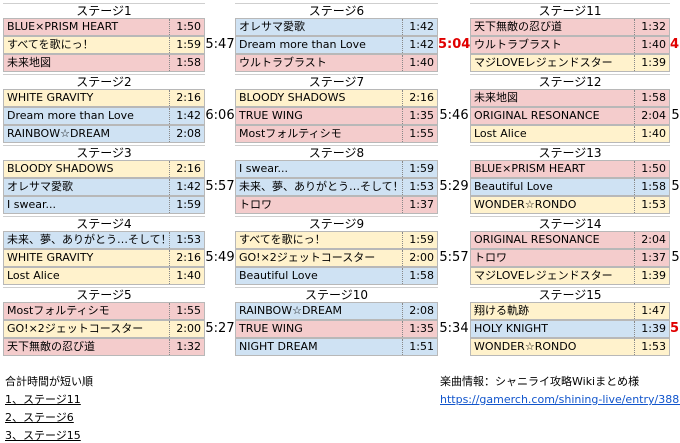 This screenshot has width=680, height=443. I want to click on song-row: 未来、夢、ありがとう…そして！ 1:53, so click(336, 187).